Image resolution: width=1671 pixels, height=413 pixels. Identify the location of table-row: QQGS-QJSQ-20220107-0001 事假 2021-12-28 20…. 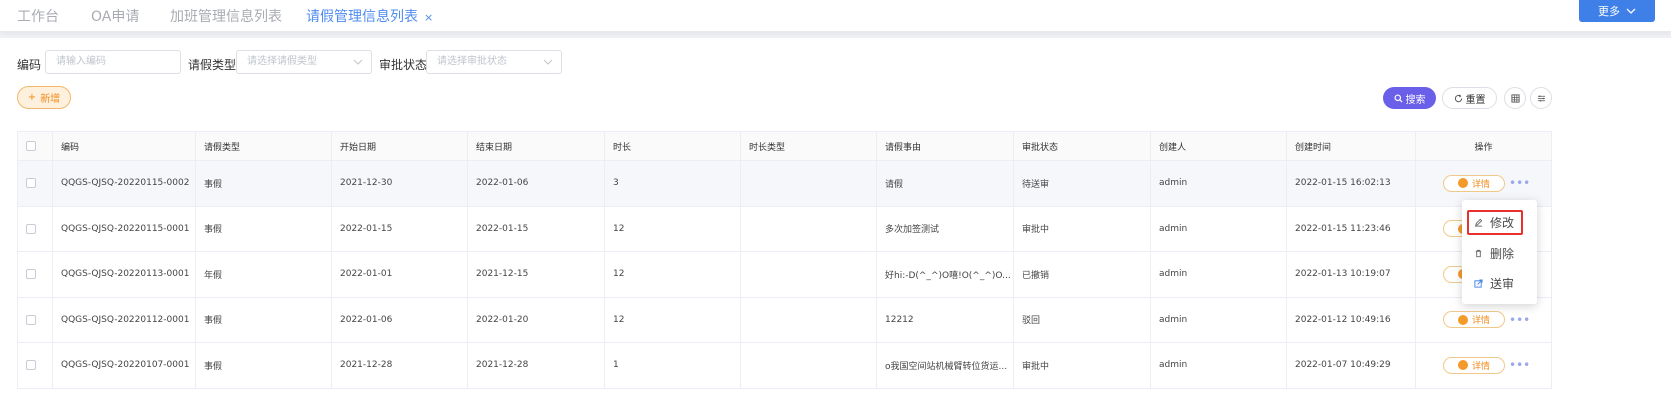
(784, 365).